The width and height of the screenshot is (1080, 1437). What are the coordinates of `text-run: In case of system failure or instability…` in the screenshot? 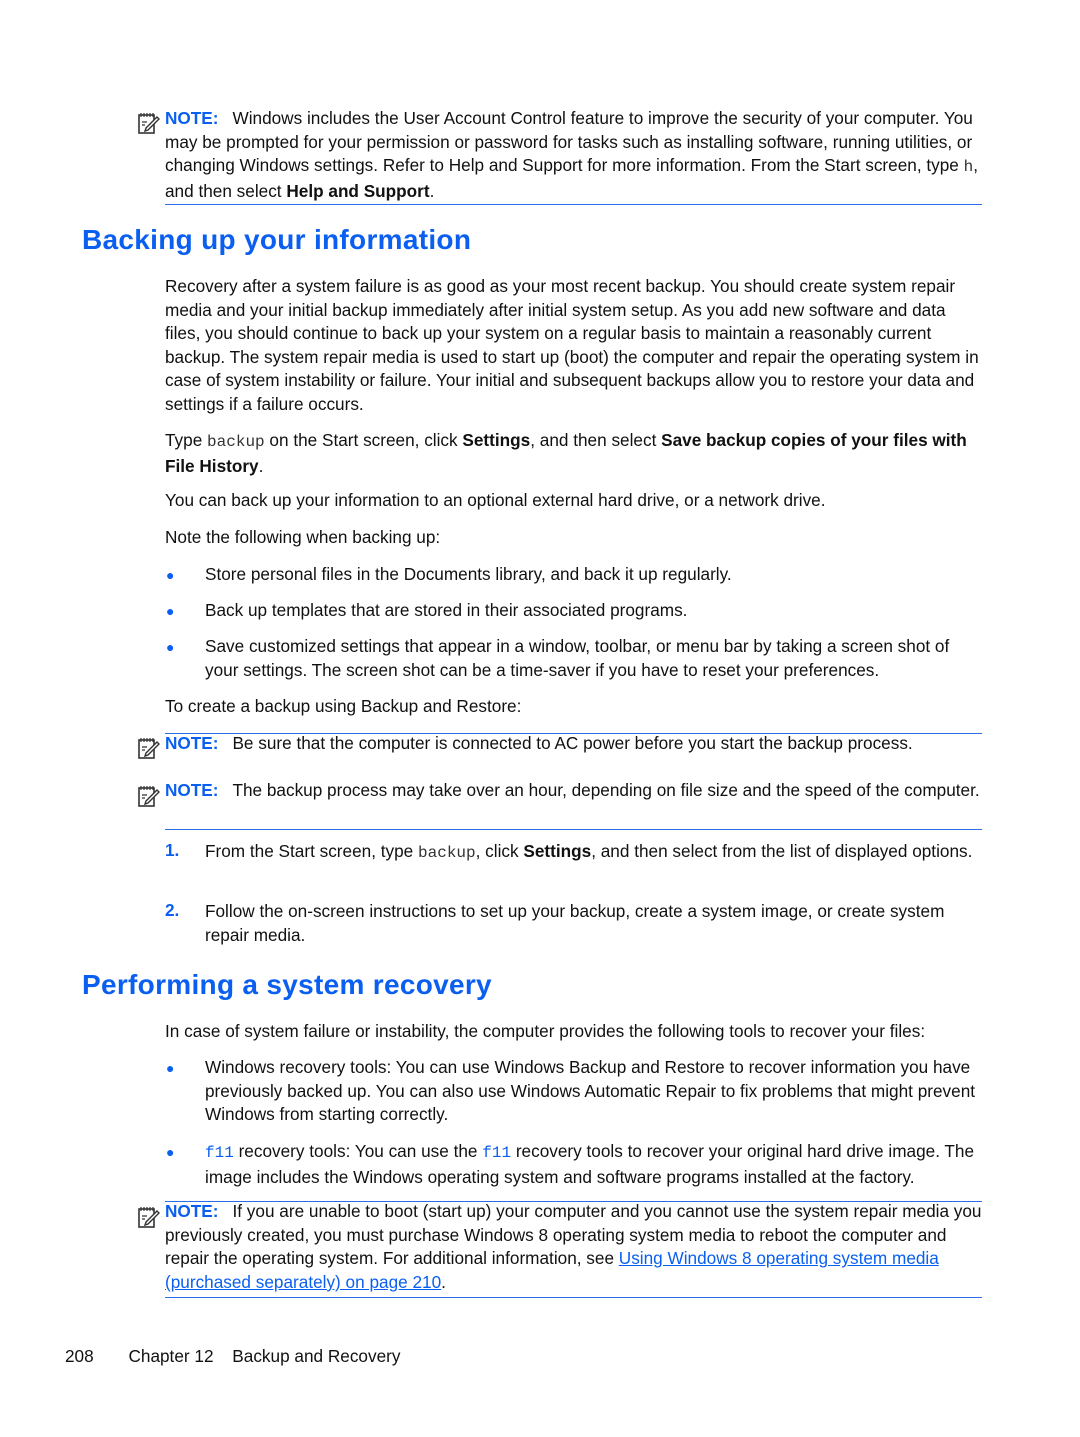 It's located at (545, 1031).